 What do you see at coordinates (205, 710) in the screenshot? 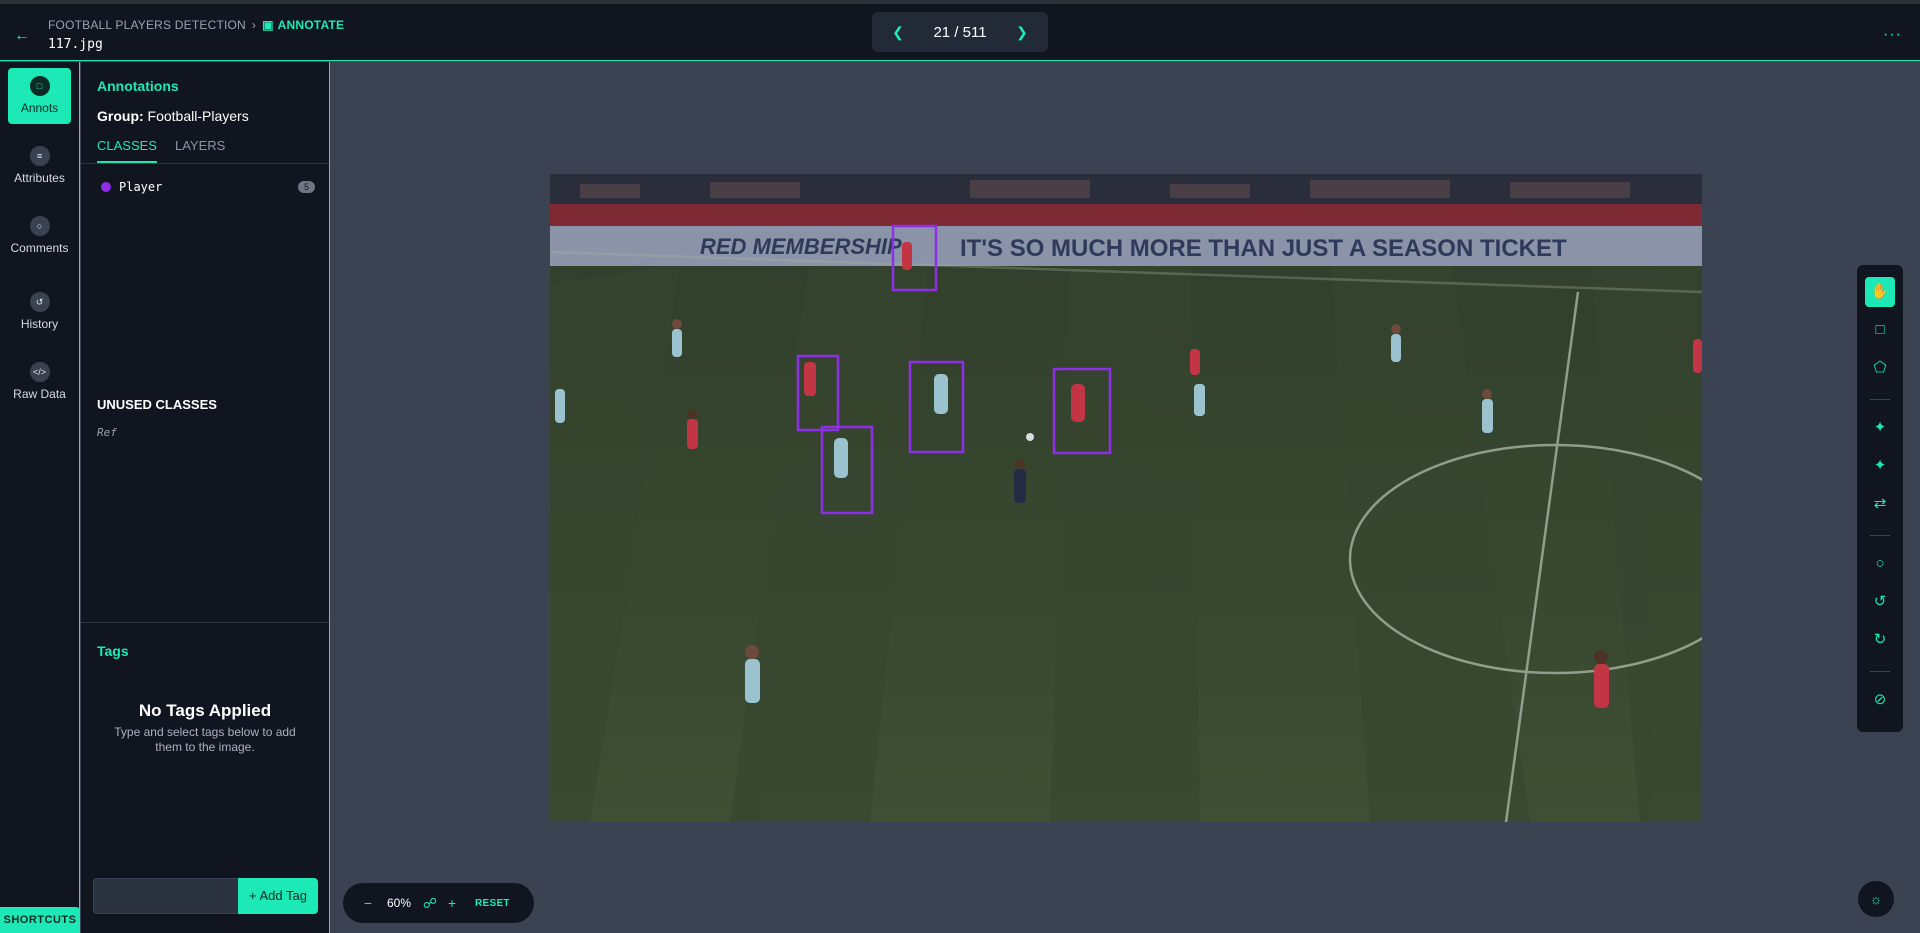
I see `no-tags-title: No Tags Applied` at bounding box center [205, 710].